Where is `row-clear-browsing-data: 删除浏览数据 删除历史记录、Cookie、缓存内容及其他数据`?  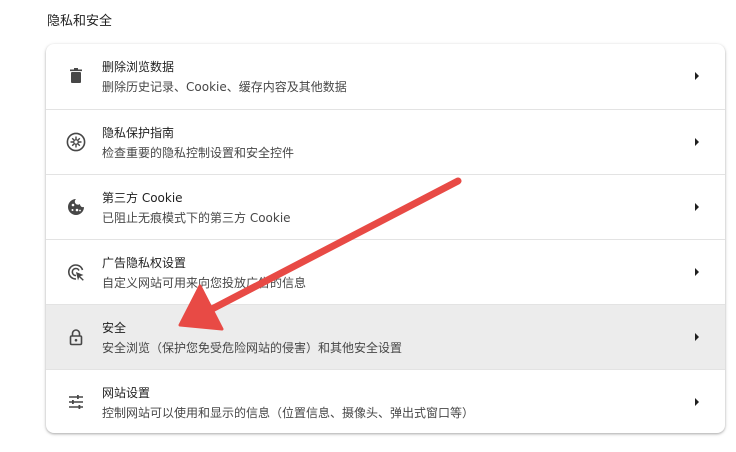 row-clear-browsing-data: 删除浏览数据 删除历史记录、Cookie、缓存内容及其他数据 is located at coordinates (385, 76).